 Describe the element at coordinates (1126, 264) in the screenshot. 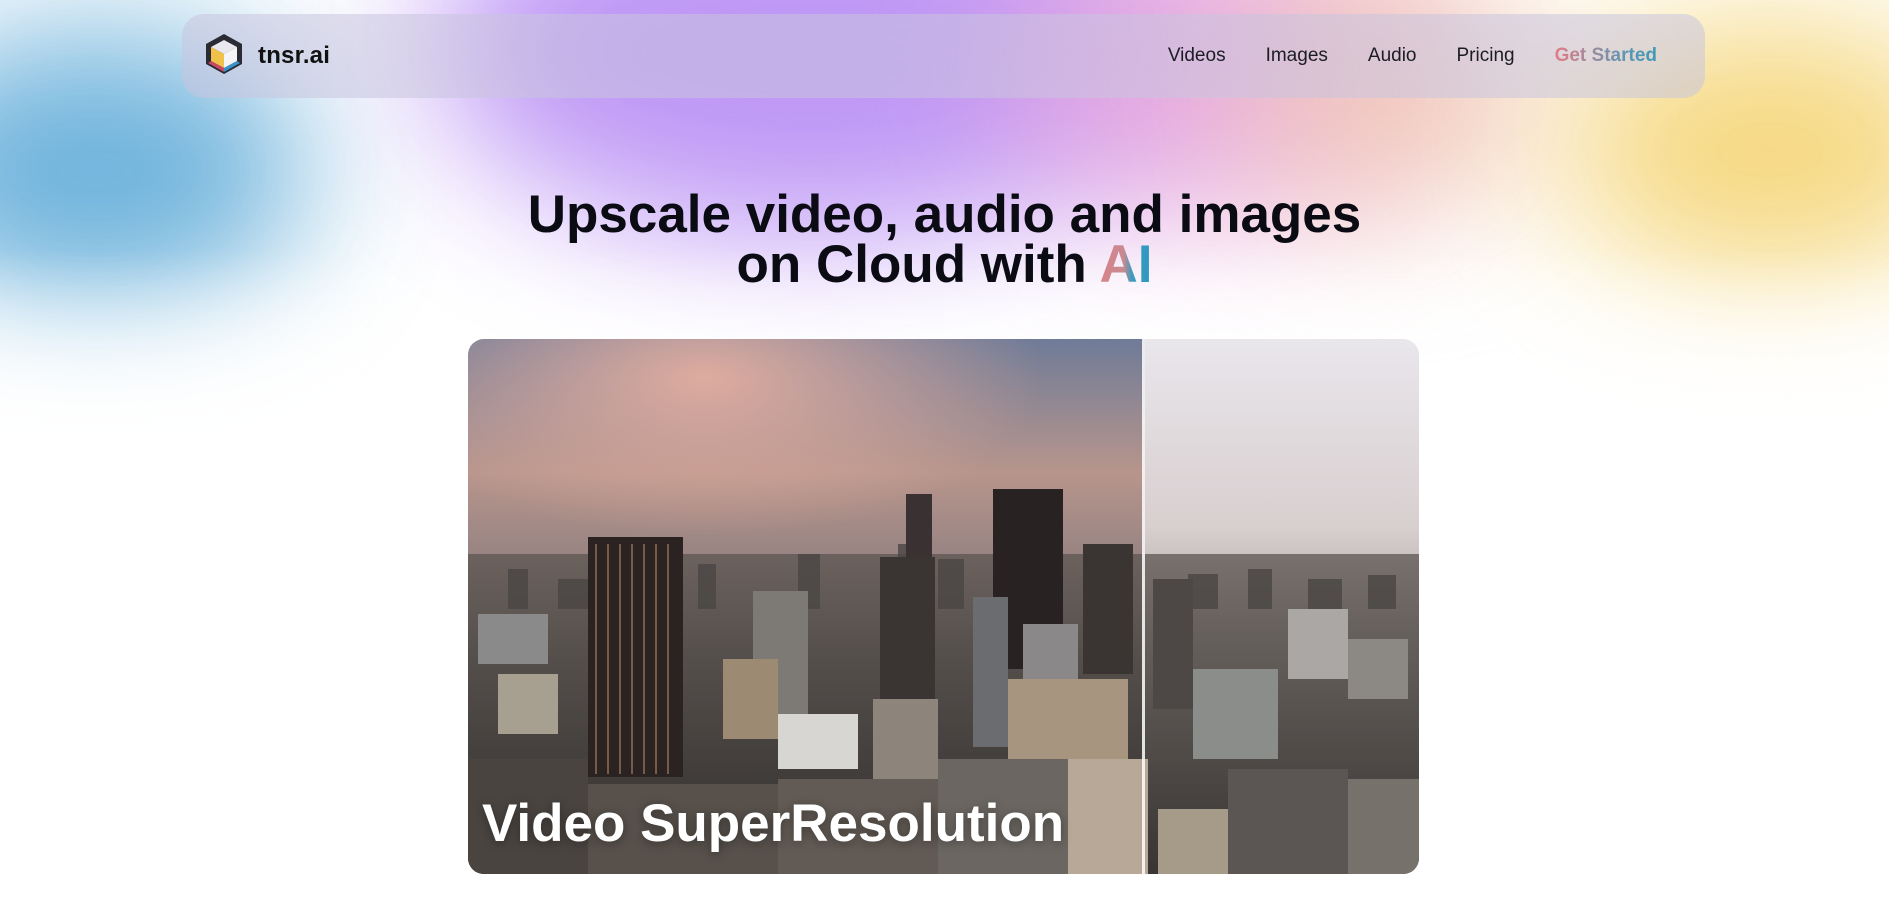

I see `hero-title-ai-highlight: AI` at that location.